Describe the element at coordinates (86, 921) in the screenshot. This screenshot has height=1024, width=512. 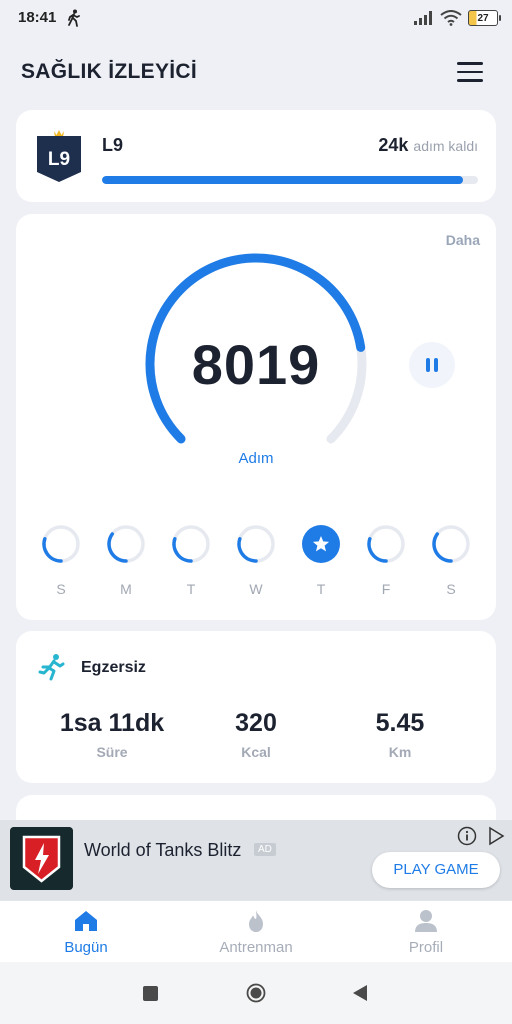
I see `home-icon` at that location.